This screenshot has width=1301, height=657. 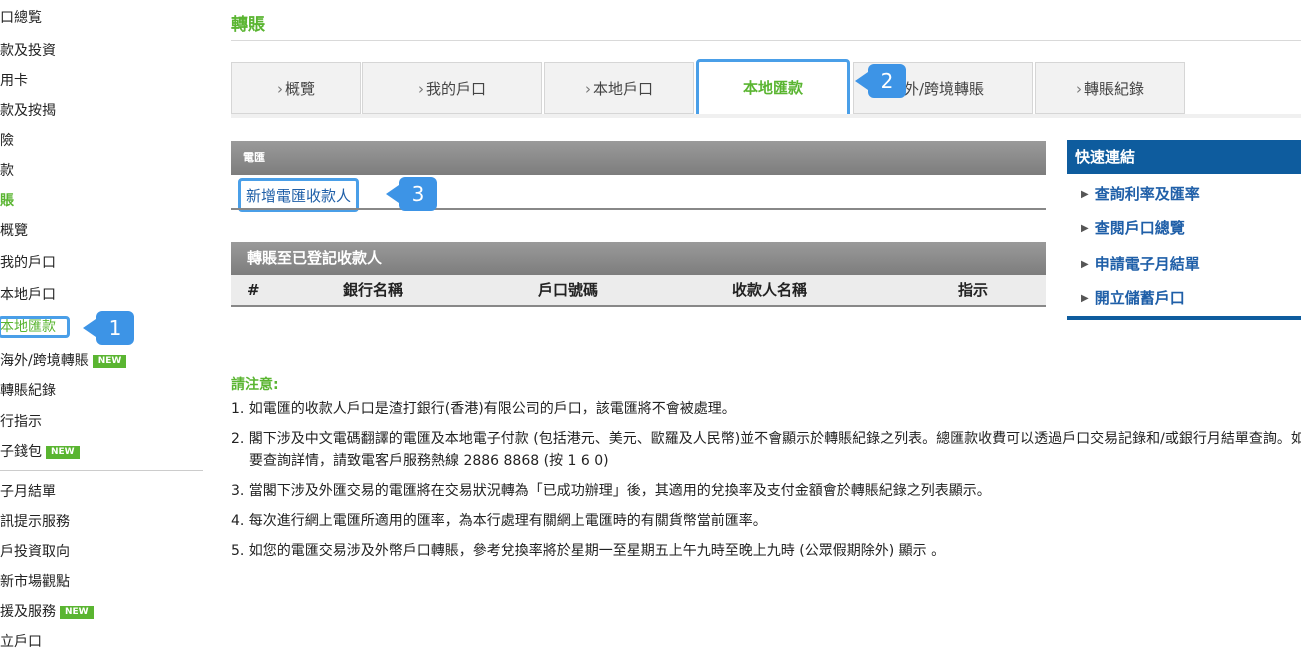 I want to click on sidebar-highlight-box, so click(x=35, y=327).